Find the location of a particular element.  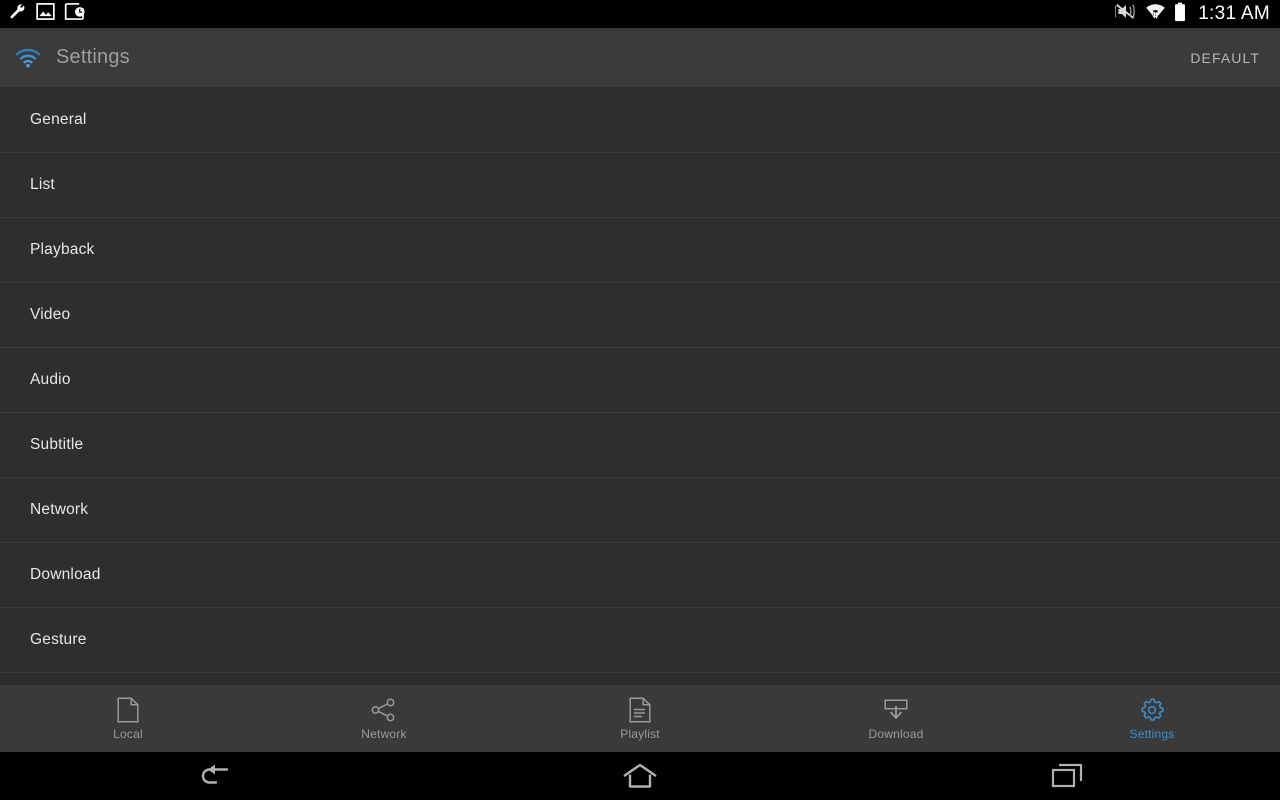

list-item: Subtitle is located at coordinates (640, 445).